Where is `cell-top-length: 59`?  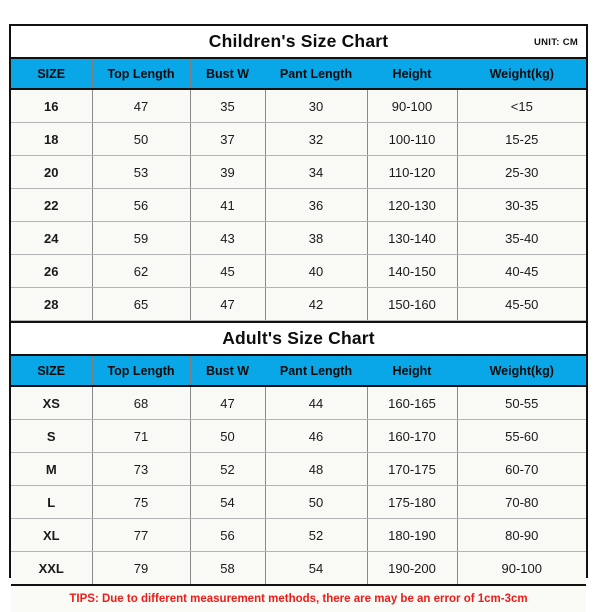 cell-top-length: 59 is located at coordinates (141, 238).